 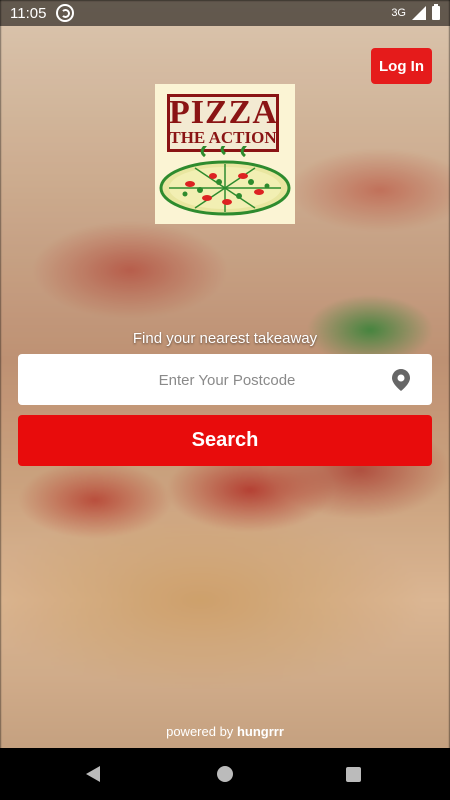 What do you see at coordinates (225, 13) in the screenshot?
I see `status-bar: 11:05 3G` at bounding box center [225, 13].